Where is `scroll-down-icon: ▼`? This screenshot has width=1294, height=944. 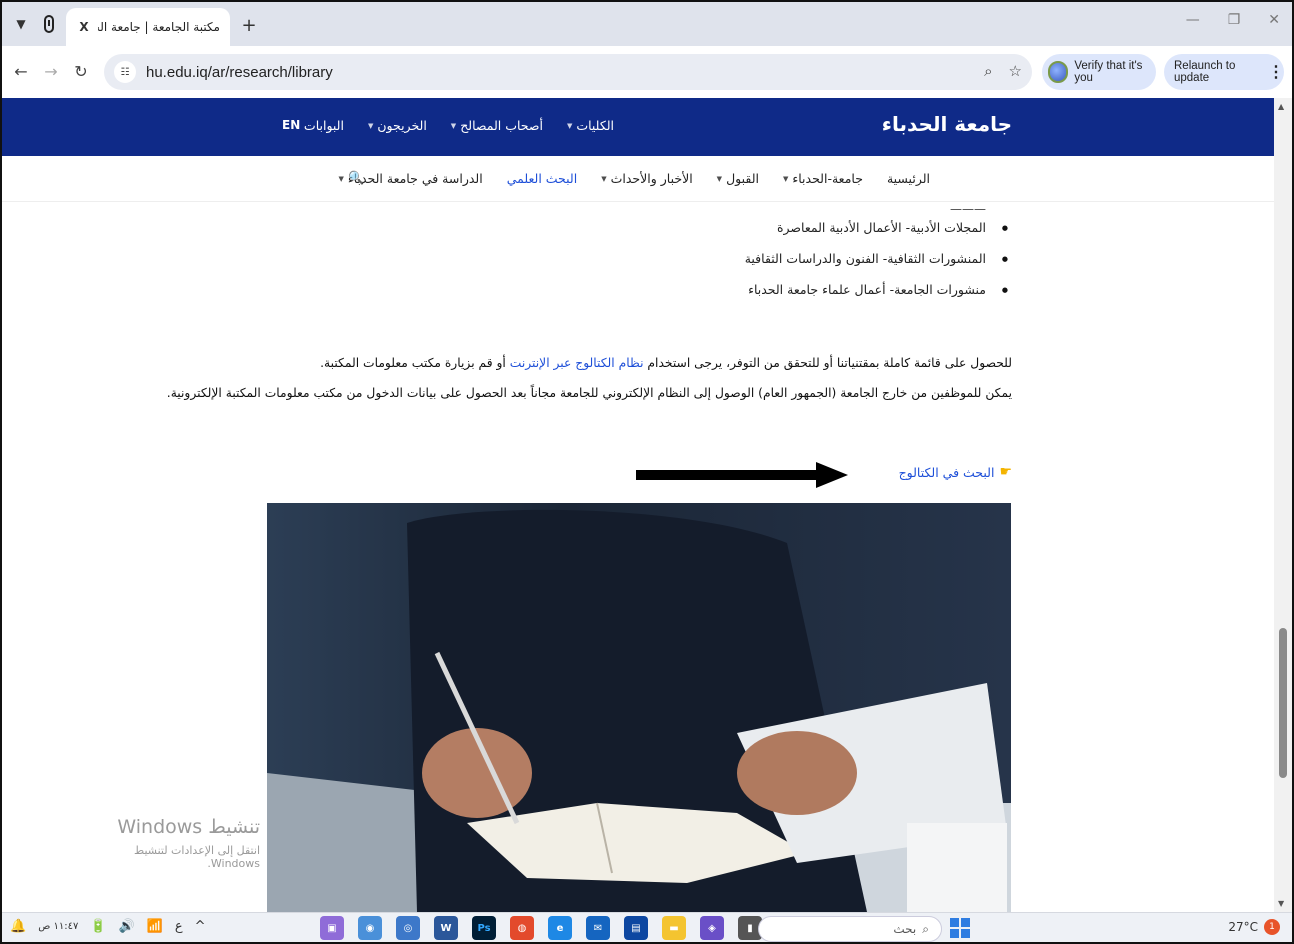
scroll-down-icon: ▼ is located at coordinates (1281, 903).